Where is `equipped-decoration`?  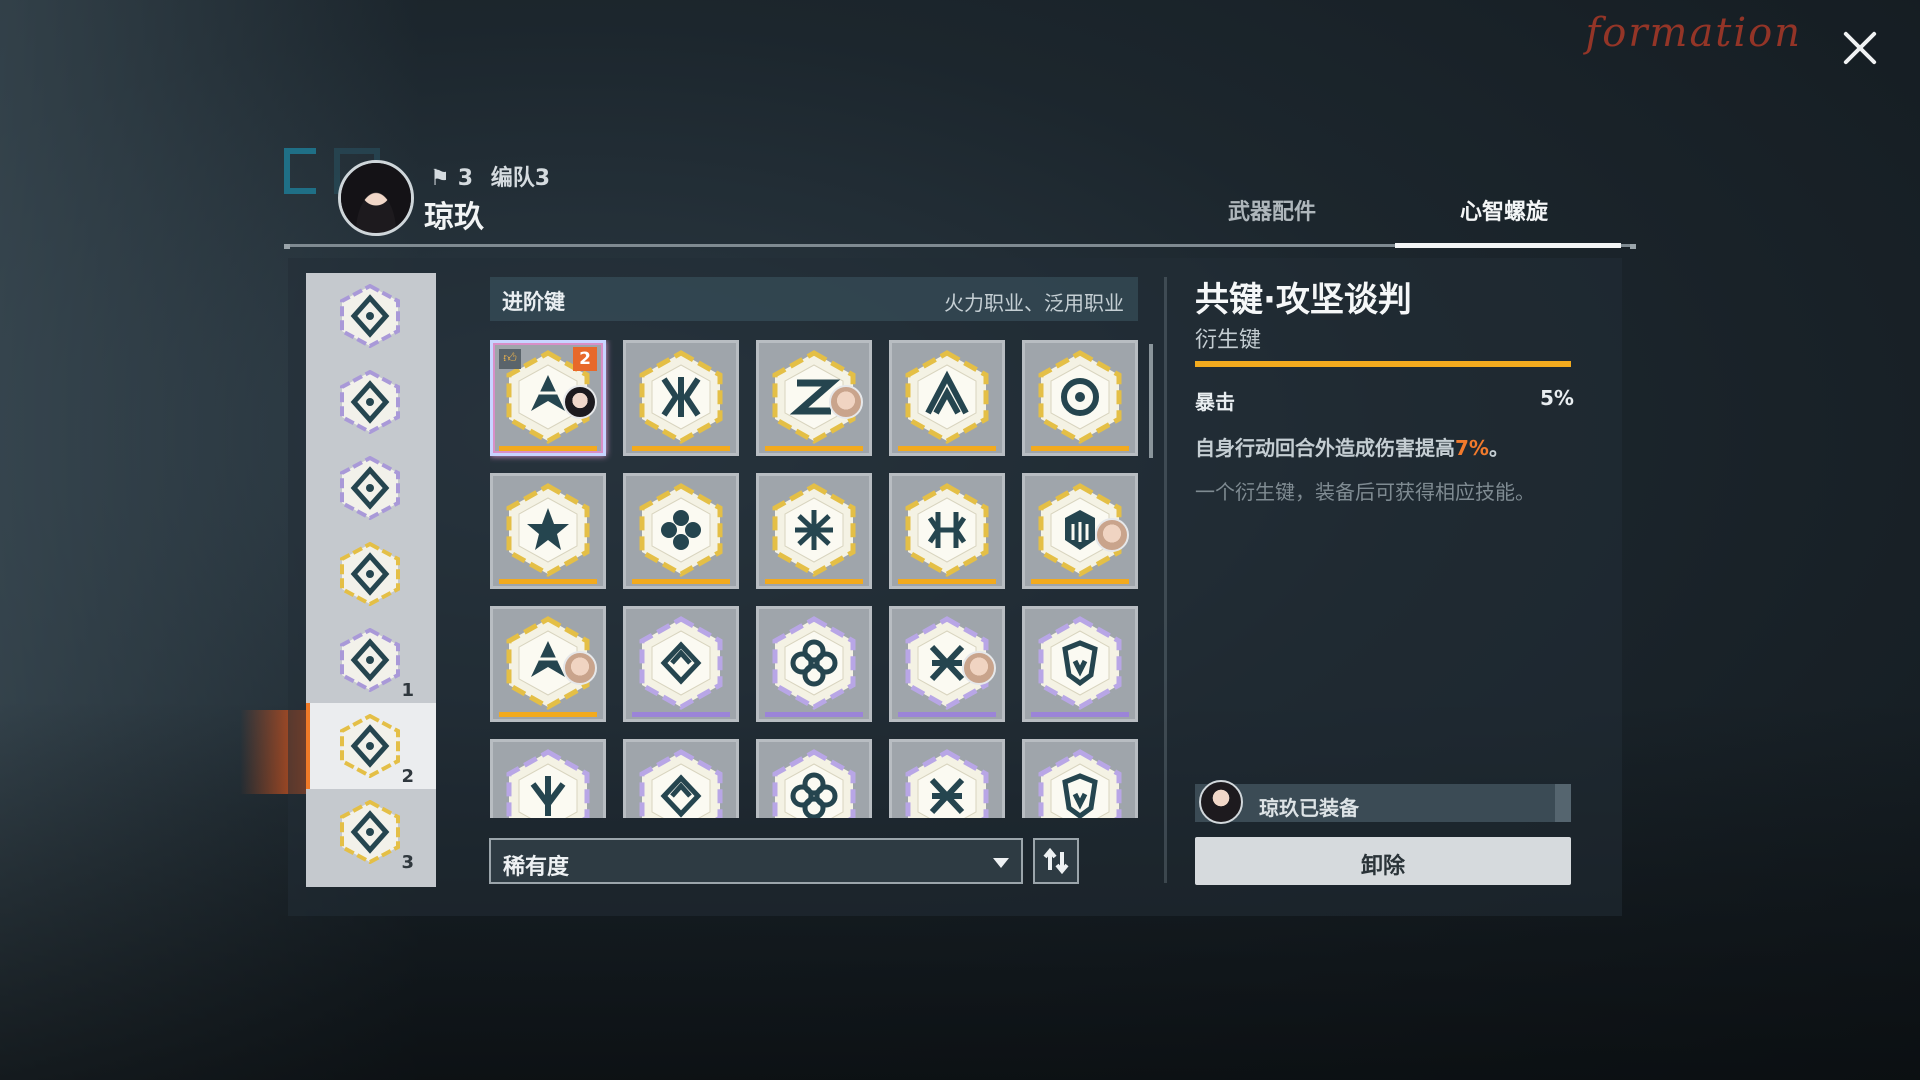
equipped-decoration is located at coordinates (1563, 803).